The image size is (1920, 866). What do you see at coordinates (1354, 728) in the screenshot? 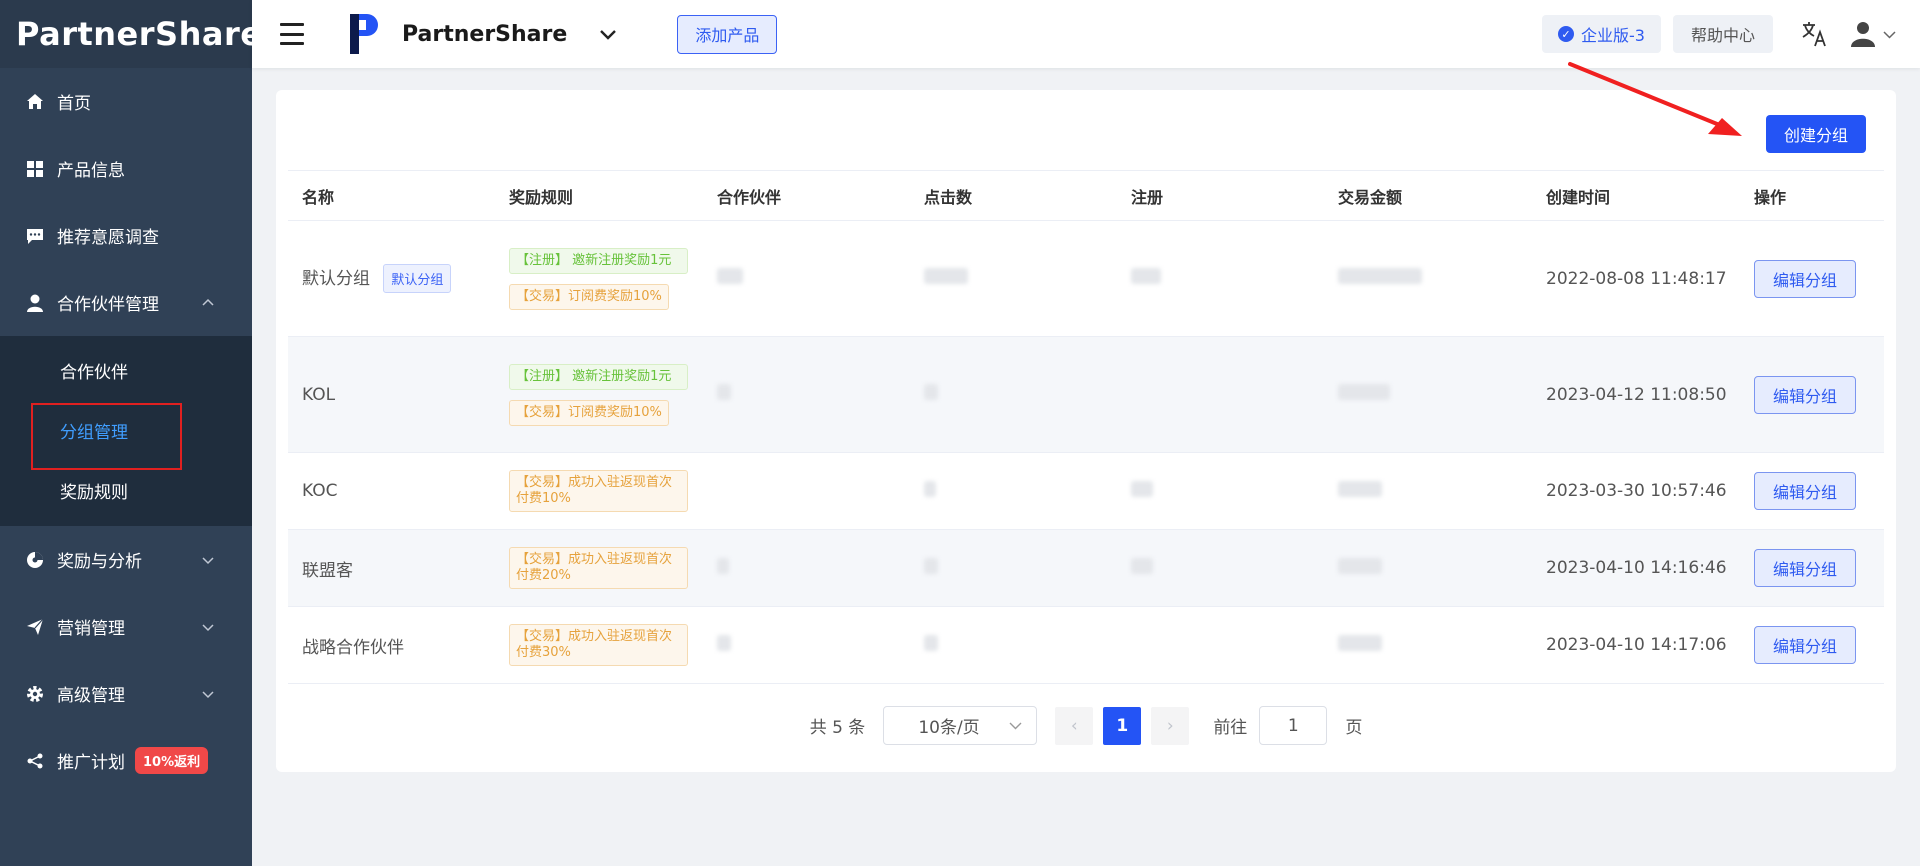
I see `page-unit-label: 页` at bounding box center [1354, 728].